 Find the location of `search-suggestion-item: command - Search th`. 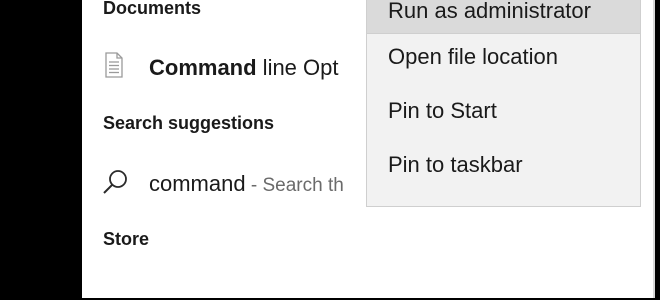

search-suggestion-item: command - Search th is located at coordinates (232, 182).